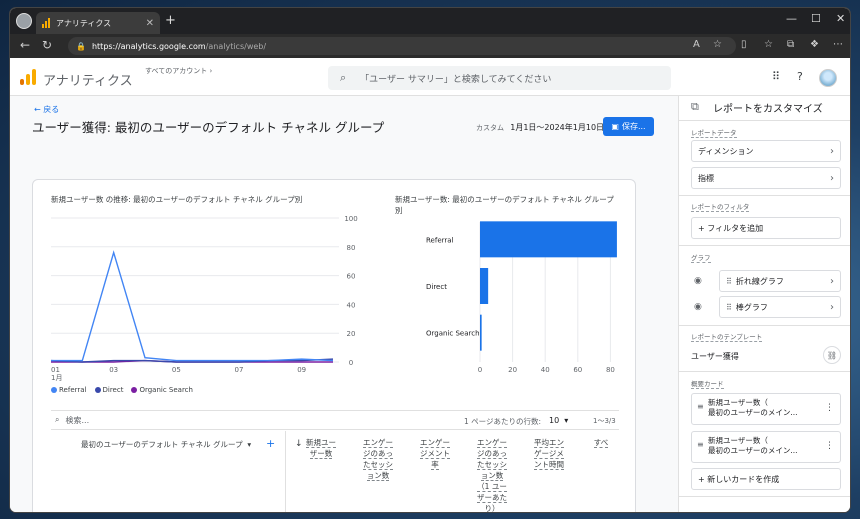 The height and width of the screenshot is (519, 860). What do you see at coordinates (46, 109) in the screenshot?
I see `back-link: ← 戻る` at bounding box center [46, 109].